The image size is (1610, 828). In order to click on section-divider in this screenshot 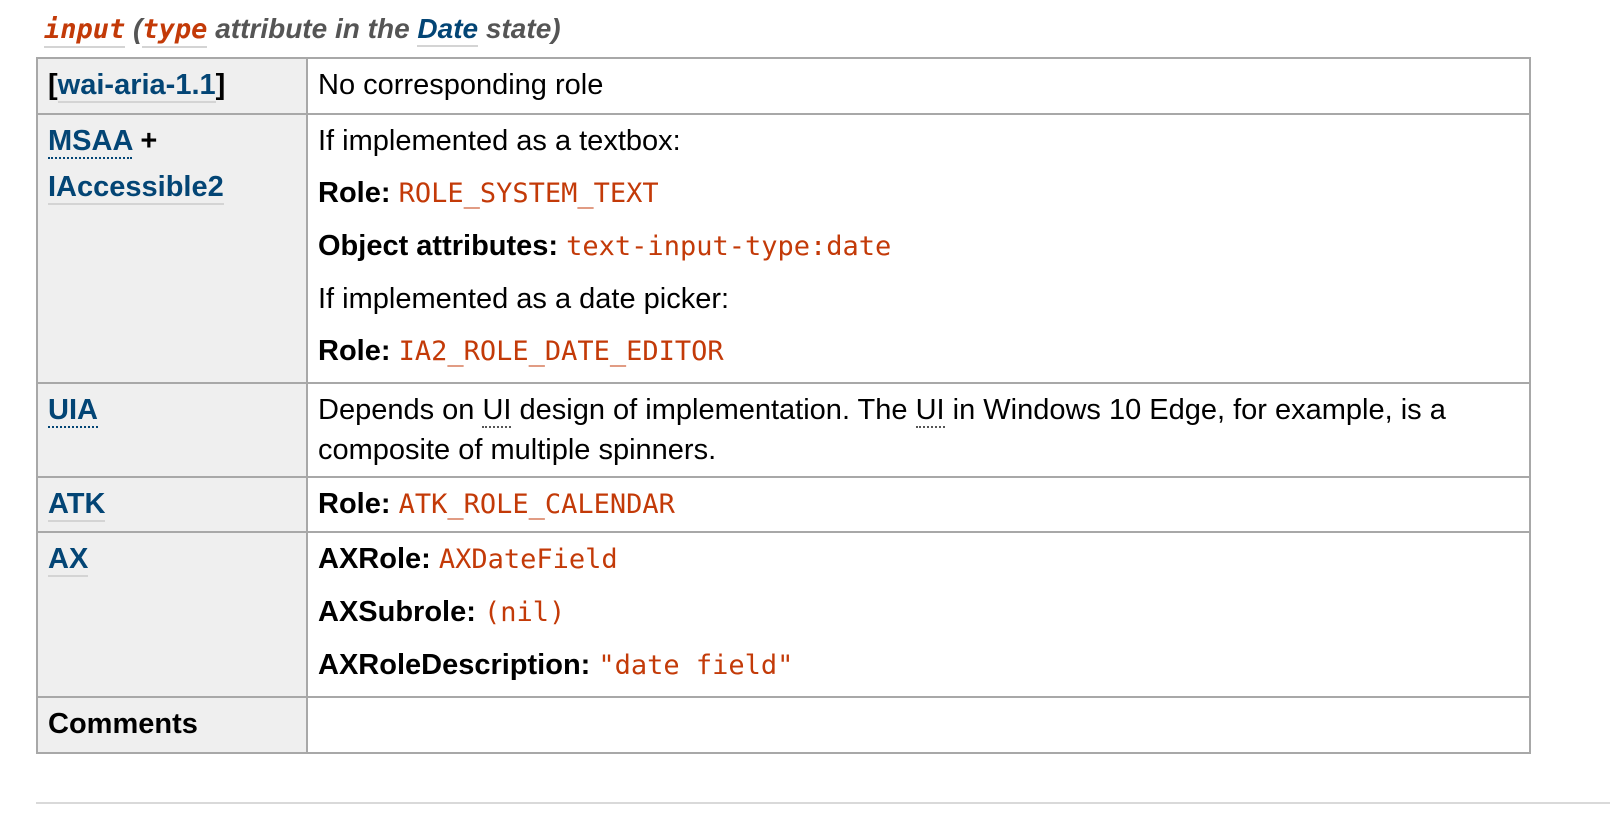, I will do `click(823, 803)`.